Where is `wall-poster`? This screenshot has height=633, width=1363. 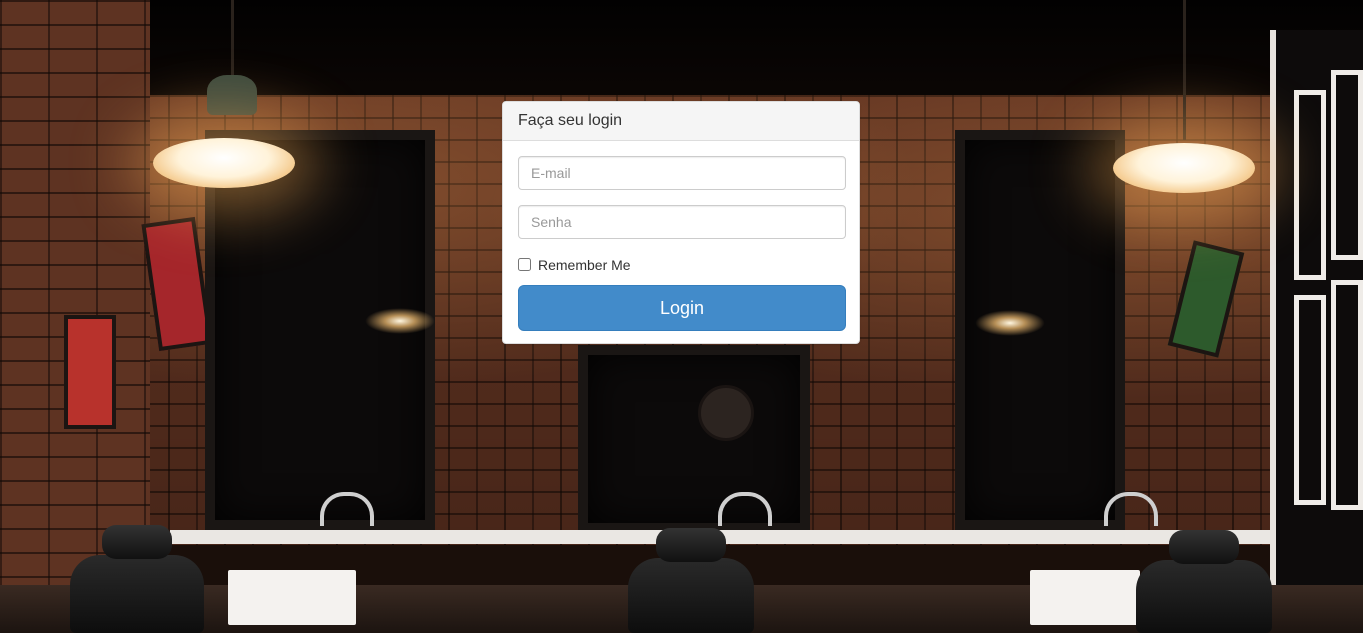
wall-poster is located at coordinates (90, 372).